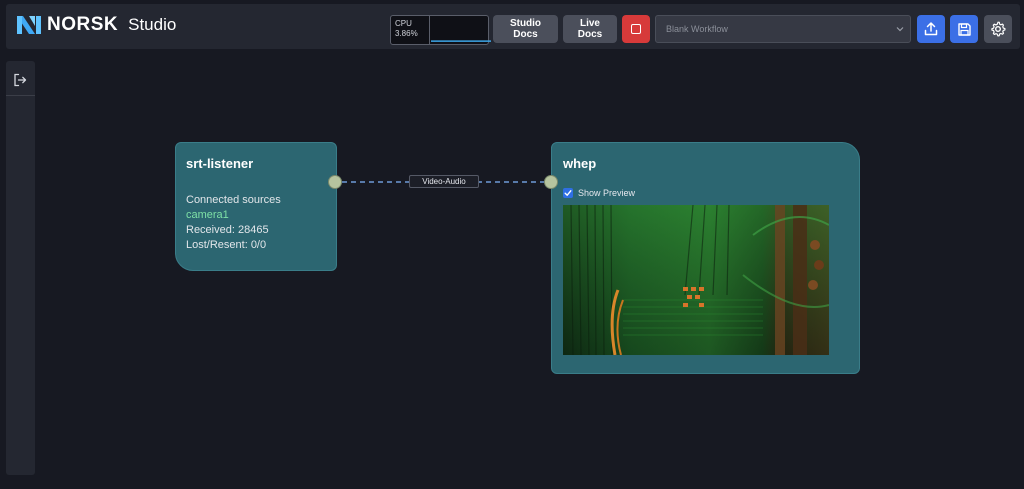  I want to click on checkmark-icon, so click(568, 193).